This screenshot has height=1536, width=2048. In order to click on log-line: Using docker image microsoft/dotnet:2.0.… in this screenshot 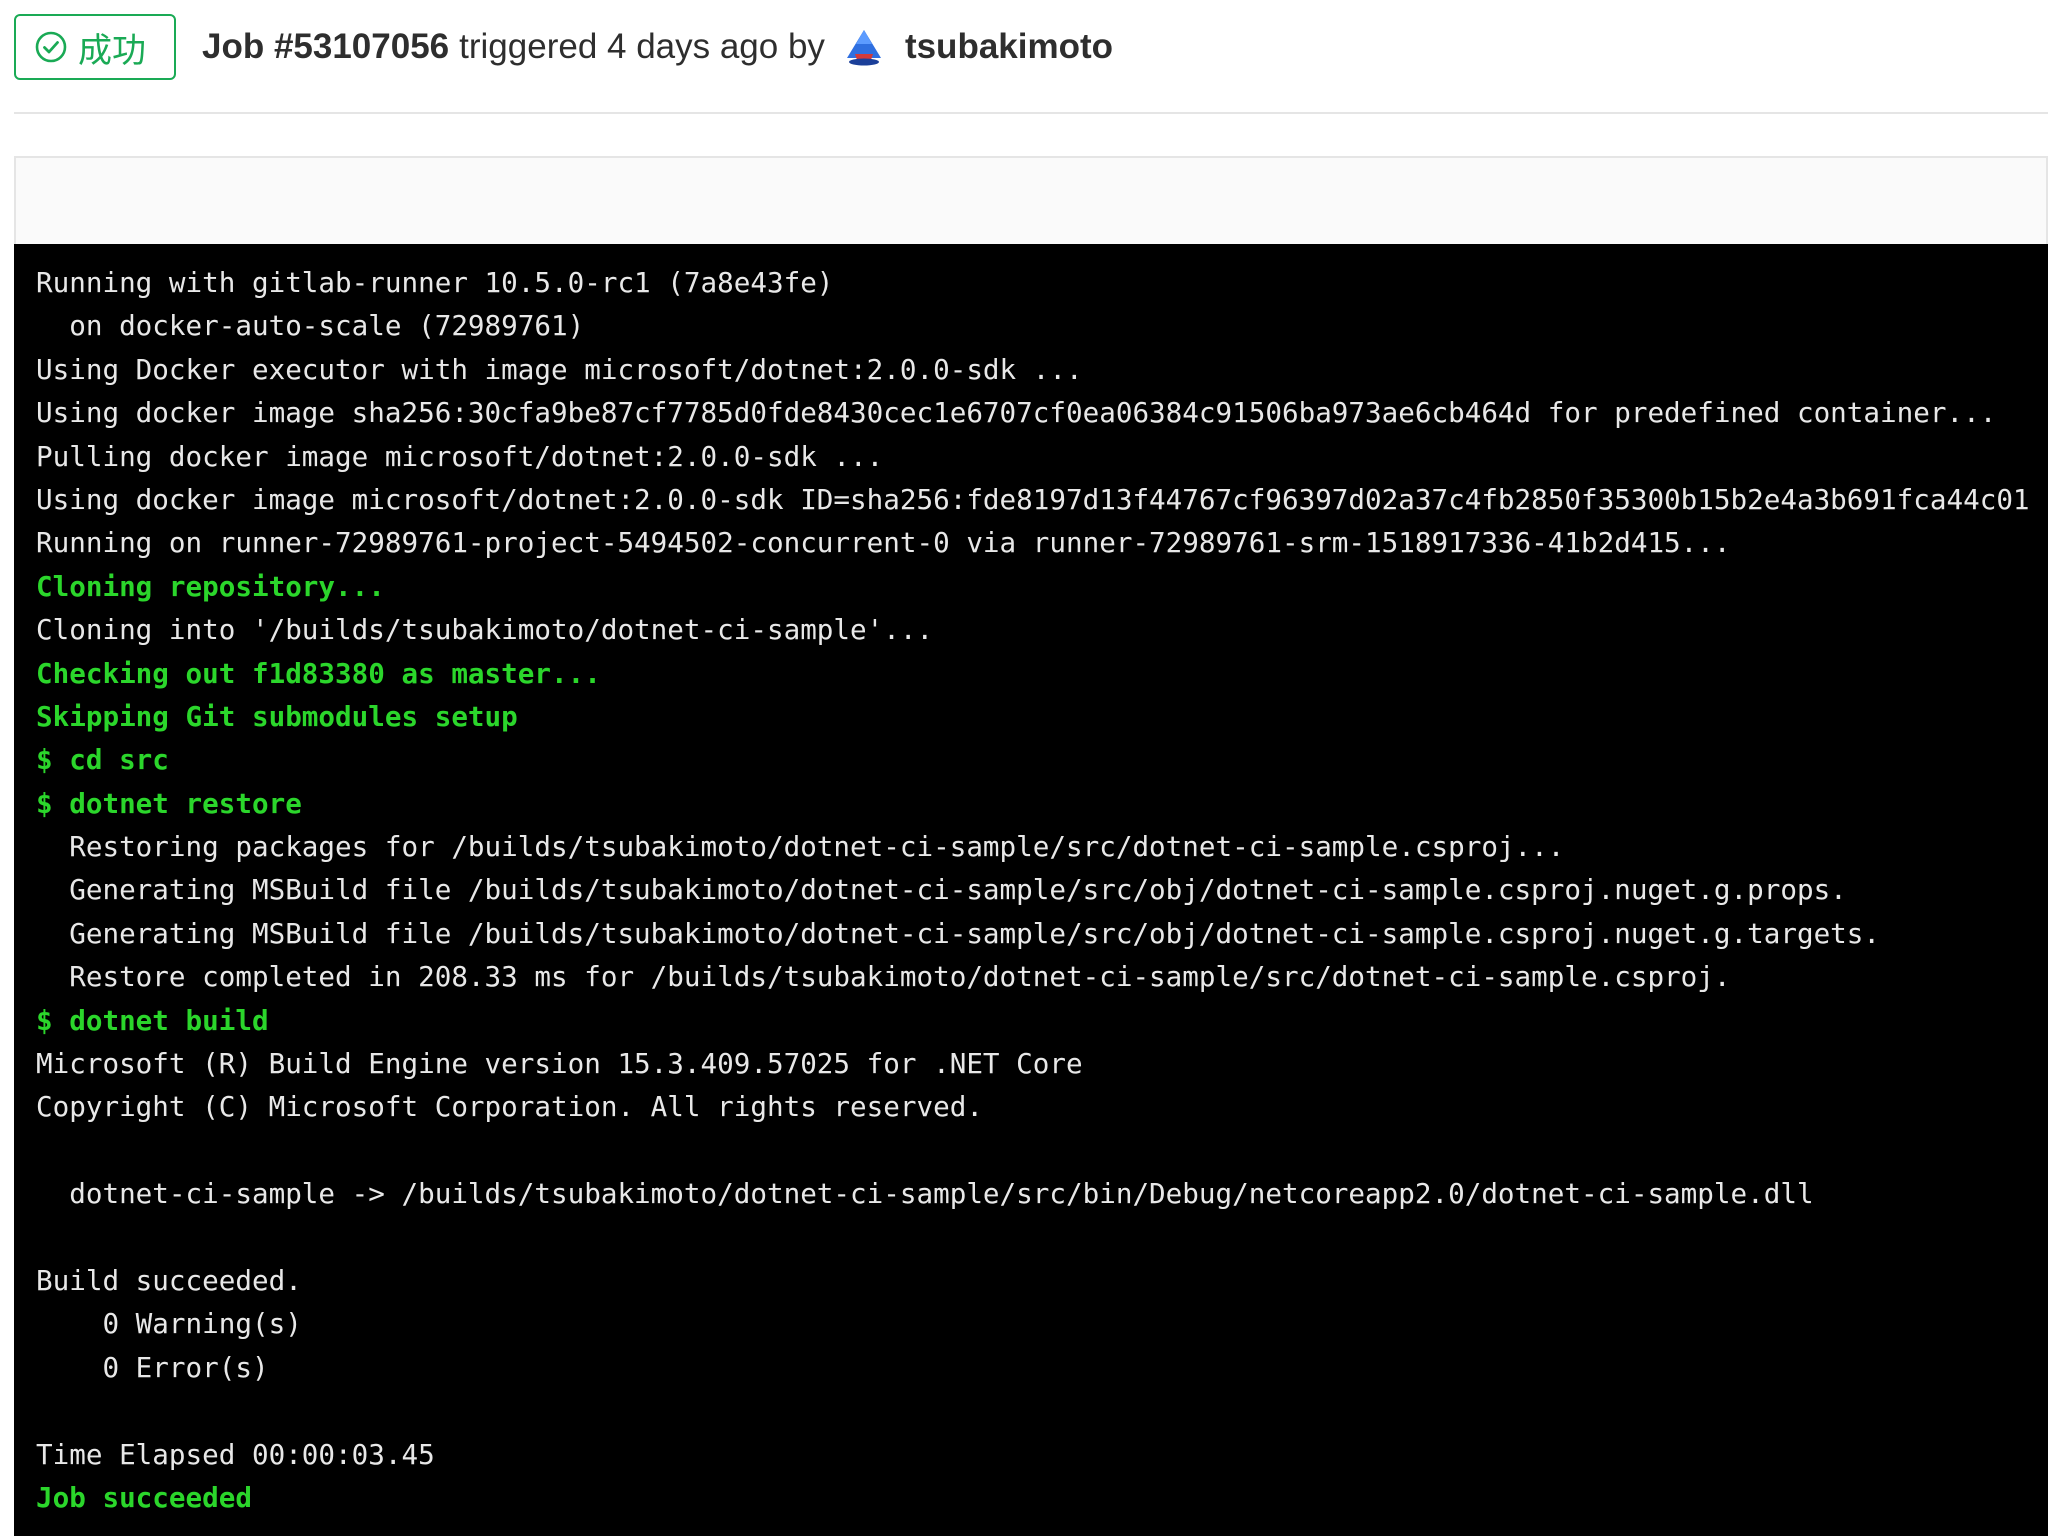, I will do `click(1033, 499)`.